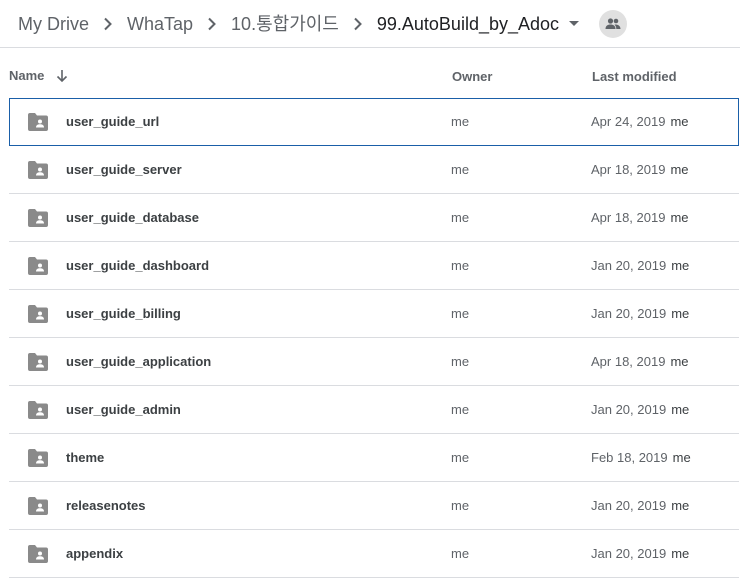  What do you see at coordinates (374, 410) in the screenshot?
I see `file-row: user_guide_admin me Jan 20, 2019 me` at bounding box center [374, 410].